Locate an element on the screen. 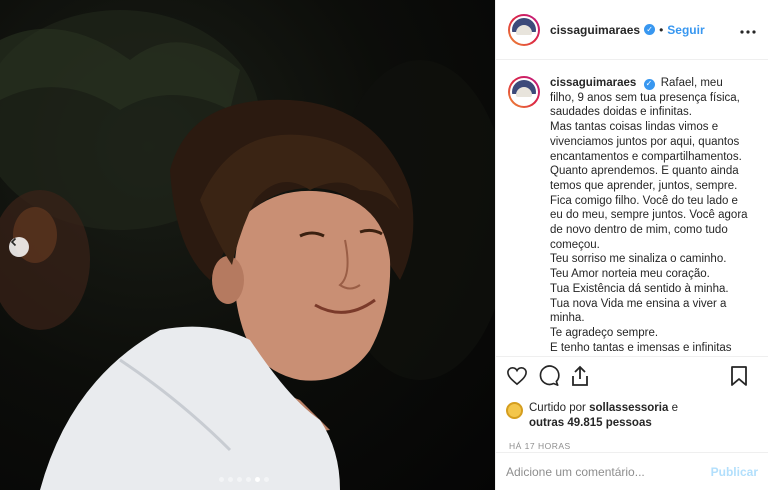  caption-line: Teu sorriso me sinaliza o caminho. is located at coordinates (638, 259).